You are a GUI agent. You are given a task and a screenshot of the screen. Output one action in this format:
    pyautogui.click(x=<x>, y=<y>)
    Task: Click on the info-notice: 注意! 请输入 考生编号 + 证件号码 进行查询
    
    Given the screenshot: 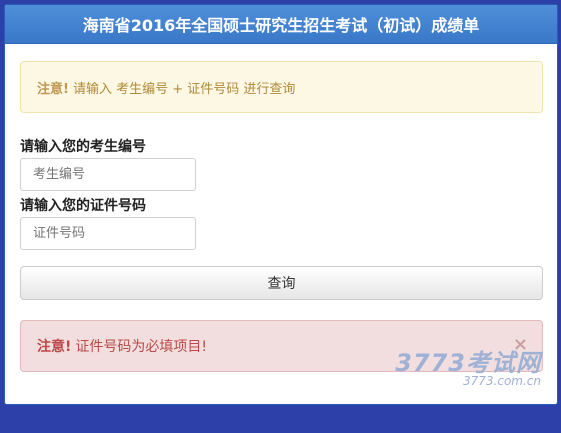 What is the action you would take?
    pyautogui.click(x=281, y=87)
    